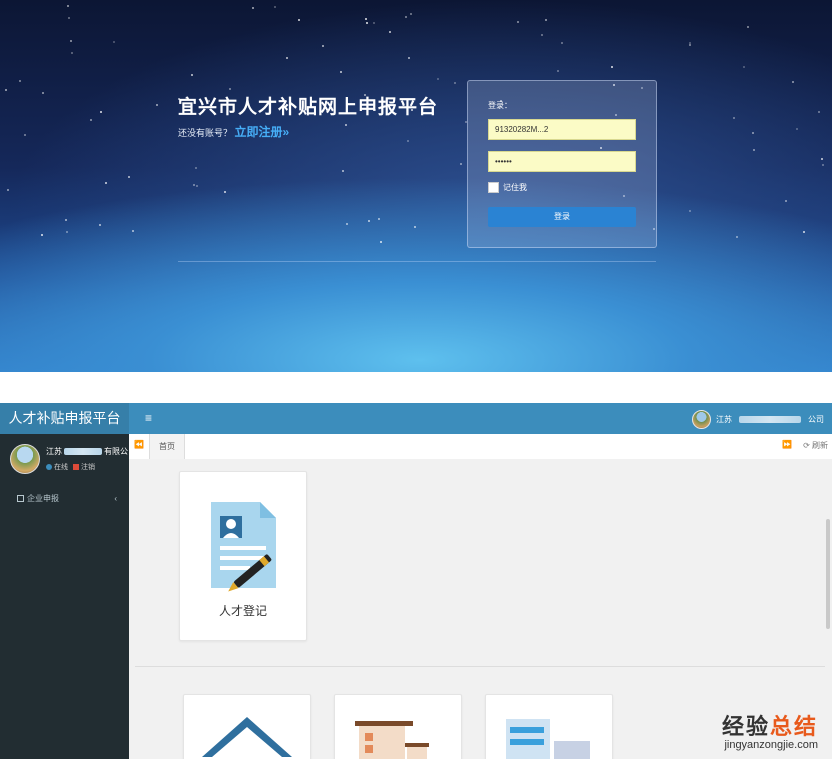 This screenshot has width=832, height=759. Describe the element at coordinates (69, 459) in the screenshot. I see `sidebar-user-panel: 江苏 有限公 在线 注销` at that location.